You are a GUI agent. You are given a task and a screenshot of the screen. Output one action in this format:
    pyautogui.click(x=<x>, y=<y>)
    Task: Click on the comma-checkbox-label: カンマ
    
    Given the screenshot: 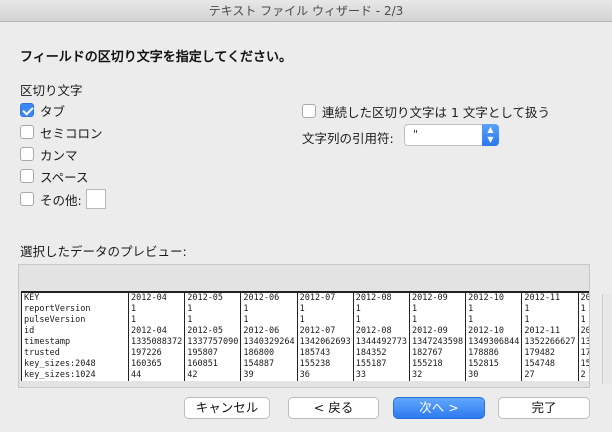 What is the action you would take?
    pyautogui.click(x=59, y=155)
    